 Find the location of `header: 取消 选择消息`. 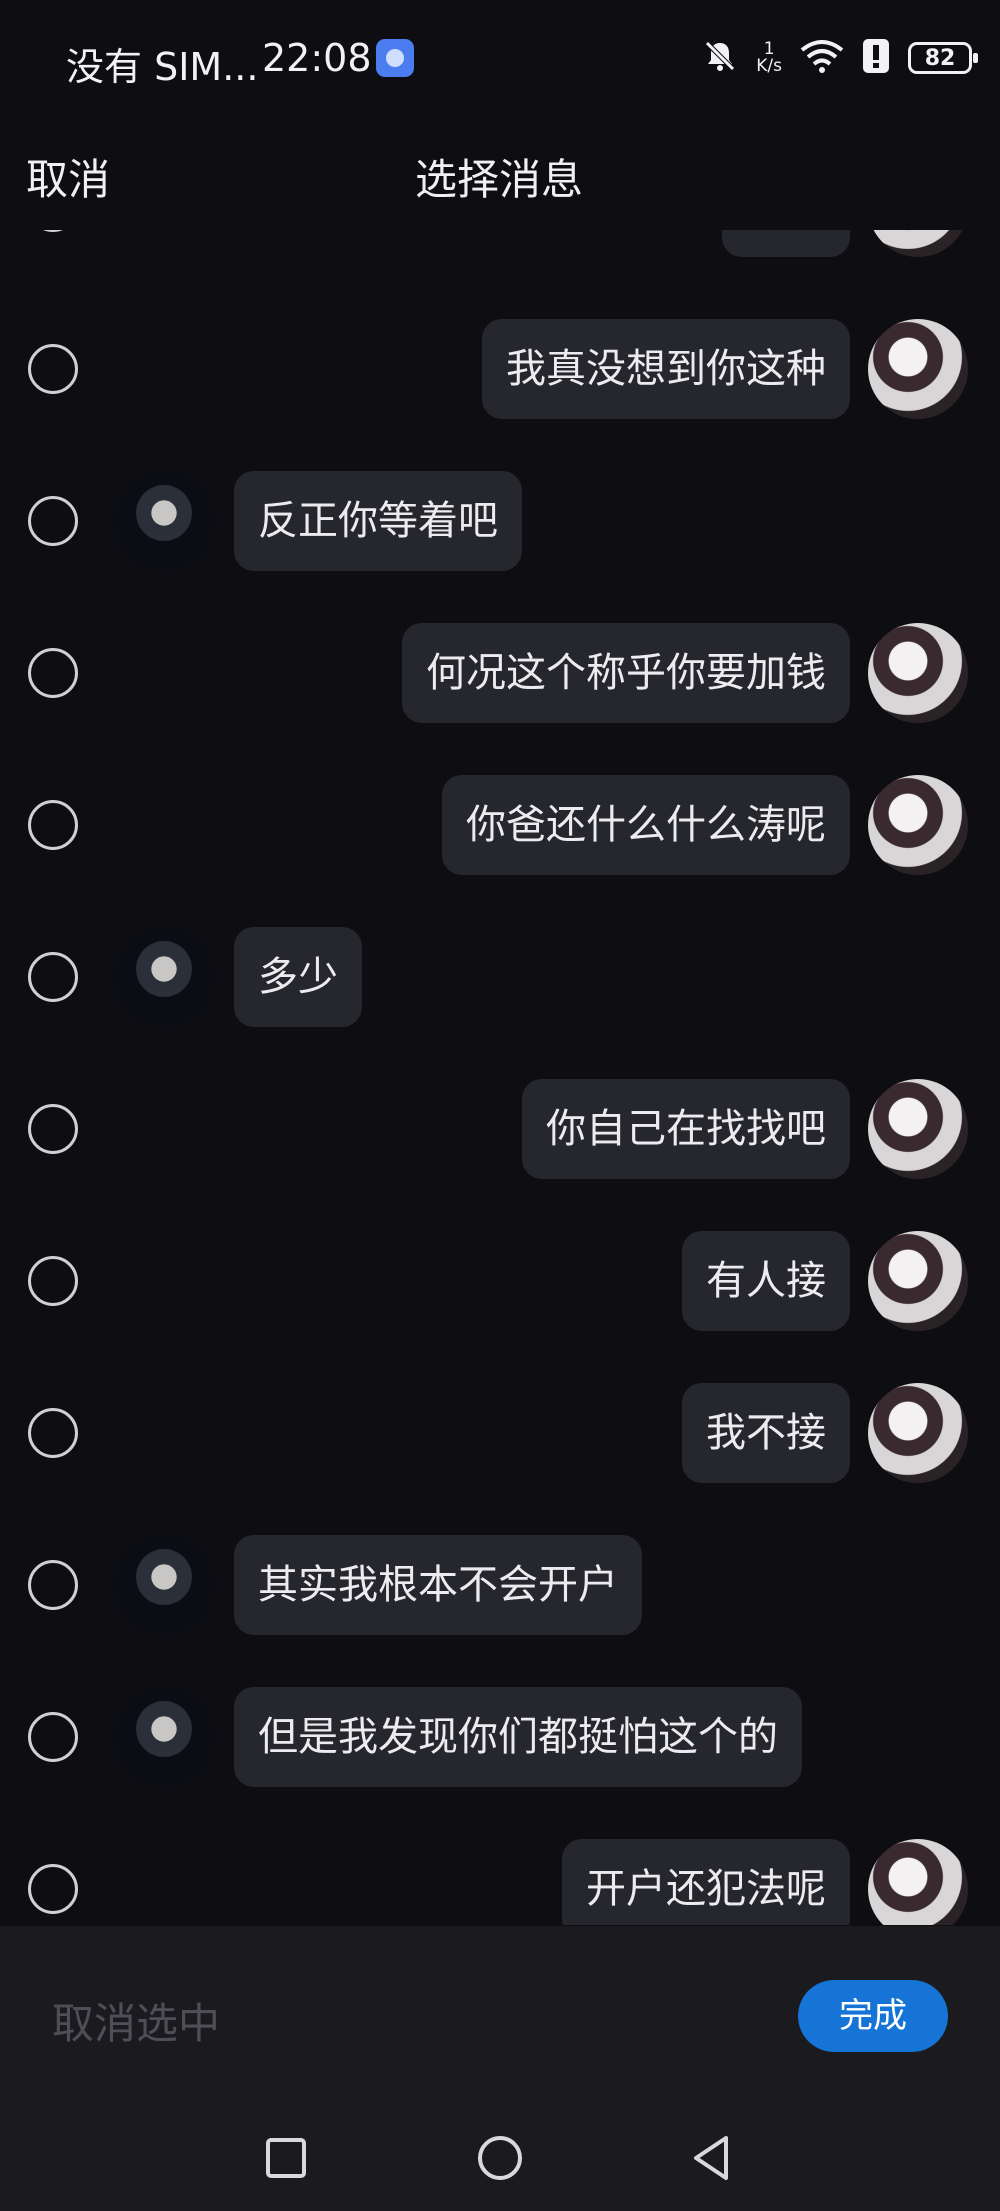

header: 取消 选择消息 is located at coordinates (500, 175).